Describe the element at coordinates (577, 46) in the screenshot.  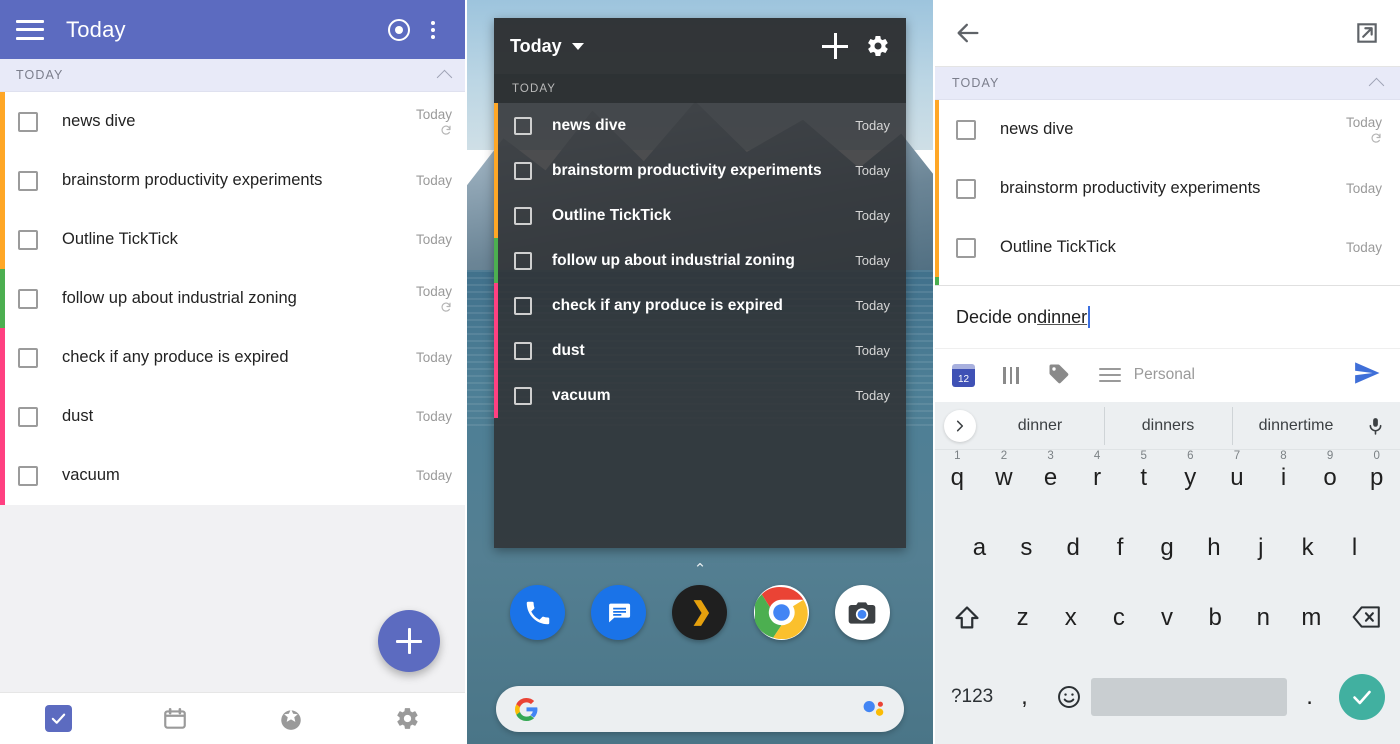
I see `caret-down-icon` at that location.